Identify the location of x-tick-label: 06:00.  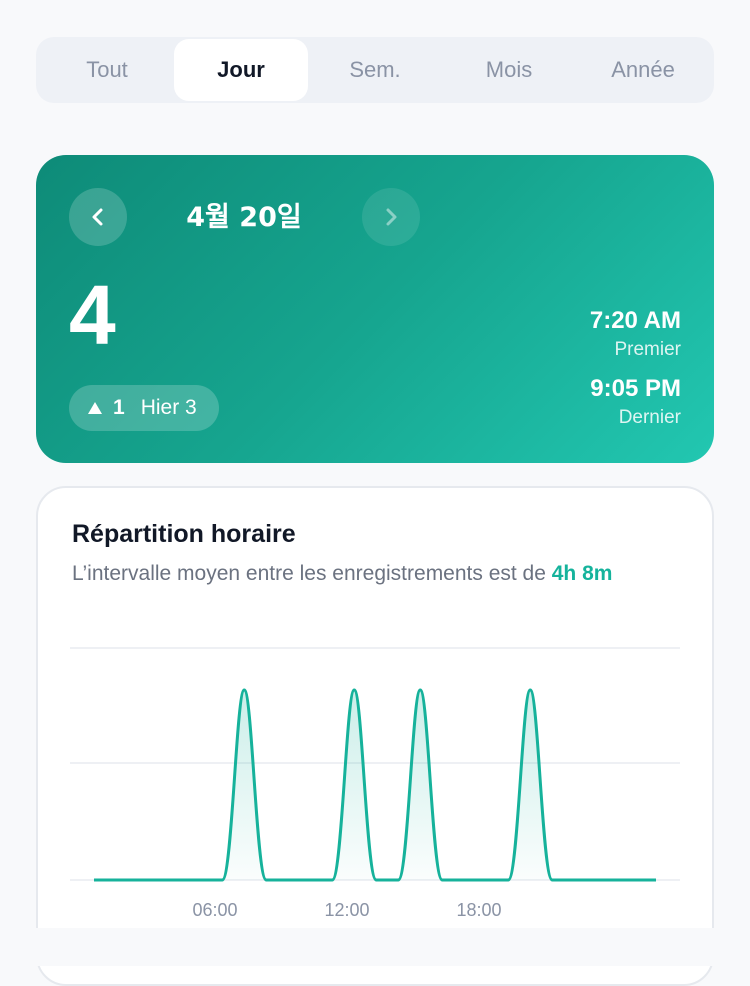
(214, 910).